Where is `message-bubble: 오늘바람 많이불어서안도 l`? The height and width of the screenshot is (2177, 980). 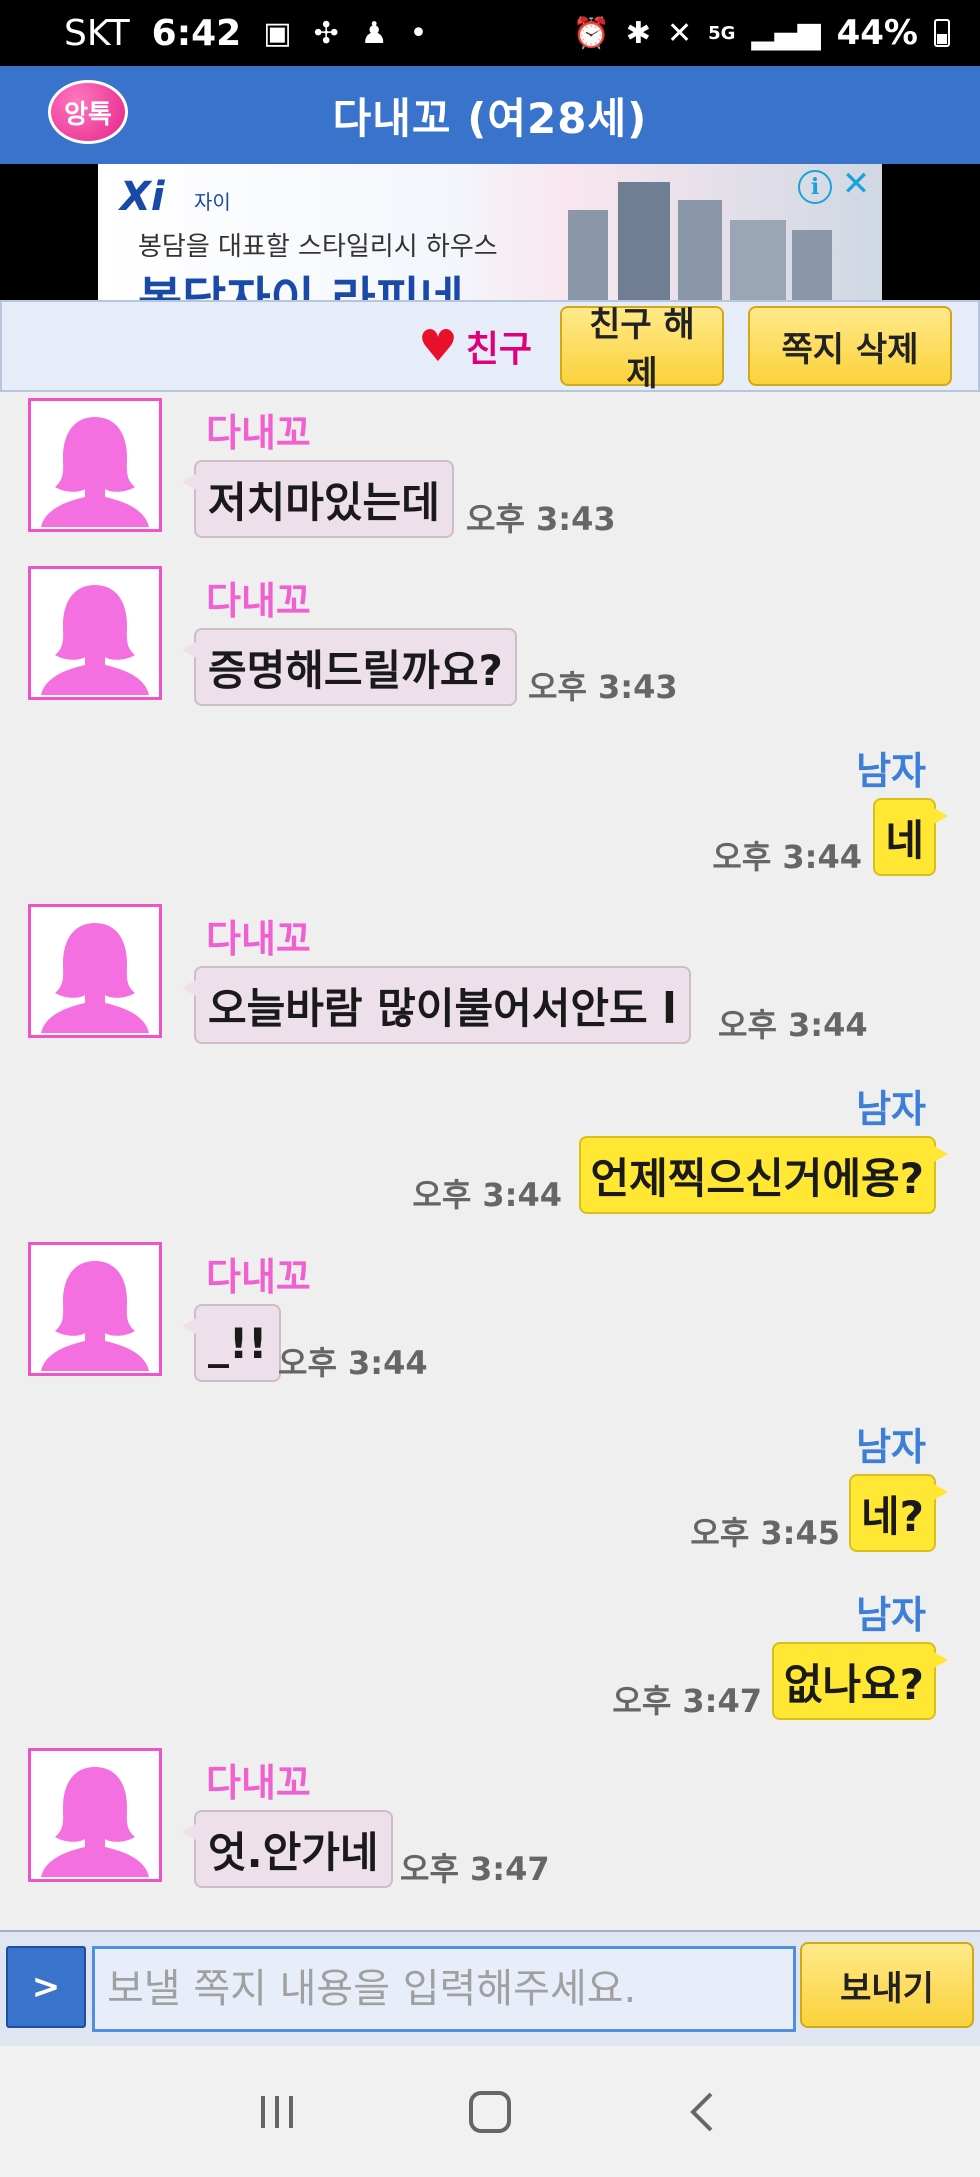
message-bubble: 오늘바람 많이불어서안도 l is located at coordinates (436, 1005).